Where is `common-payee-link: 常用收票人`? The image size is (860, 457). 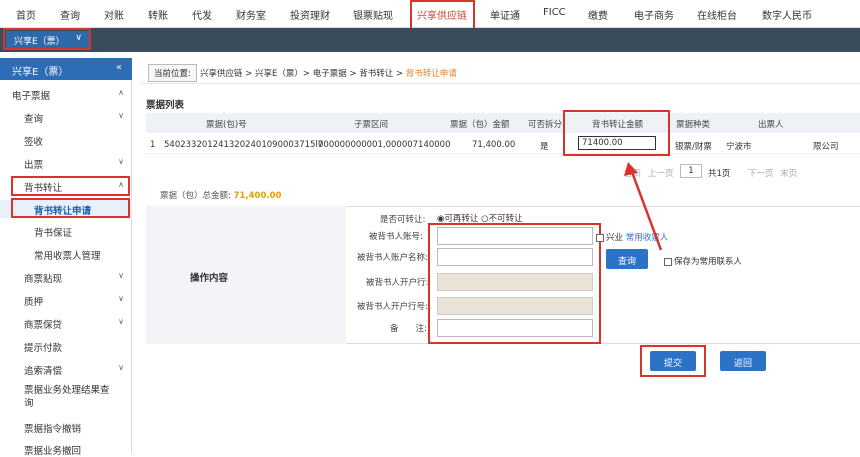 common-payee-link: 常用收票人 is located at coordinates (647, 238).